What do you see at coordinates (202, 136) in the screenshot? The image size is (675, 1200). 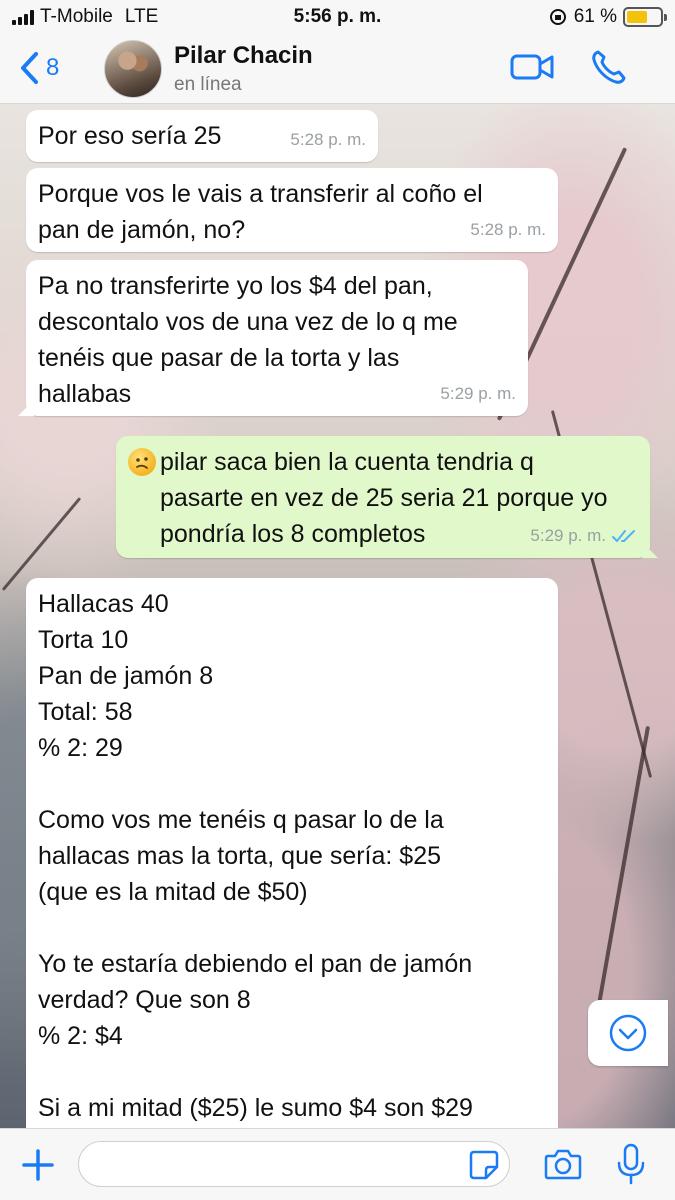 I see `message-bubble: Por eso sería 25 5:28 p. m.` at bounding box center [202, 136].